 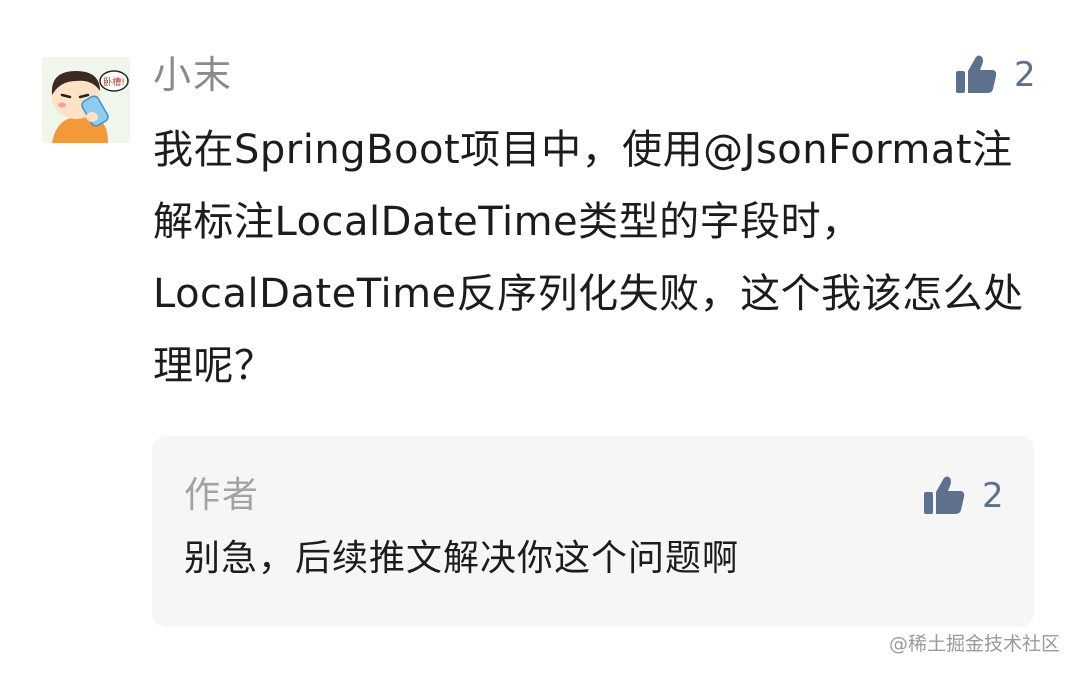 What do you see at coordinates (114, 82) in the screenshot?
I see `svg-text: 卧槽!` at bounding box center [114, 82].